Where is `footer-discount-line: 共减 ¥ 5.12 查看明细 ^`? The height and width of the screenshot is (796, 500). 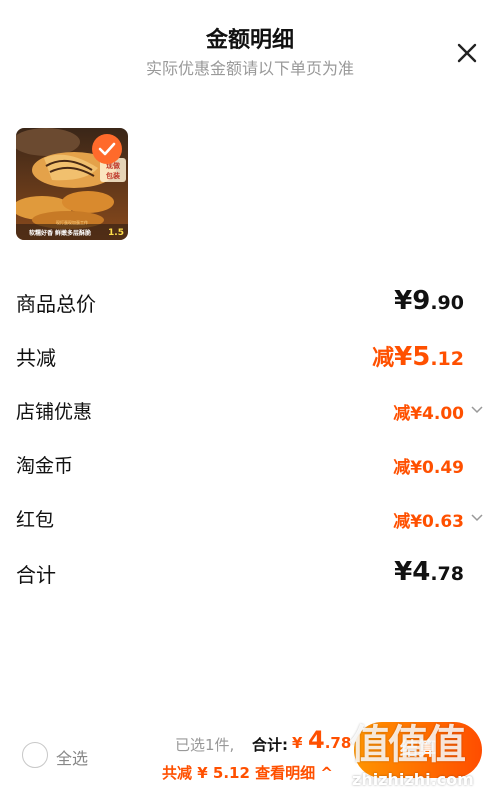
footer-discount-line: 共减 ¥ 5.12 查看明细 ^ is located at coordinates (247, 772).